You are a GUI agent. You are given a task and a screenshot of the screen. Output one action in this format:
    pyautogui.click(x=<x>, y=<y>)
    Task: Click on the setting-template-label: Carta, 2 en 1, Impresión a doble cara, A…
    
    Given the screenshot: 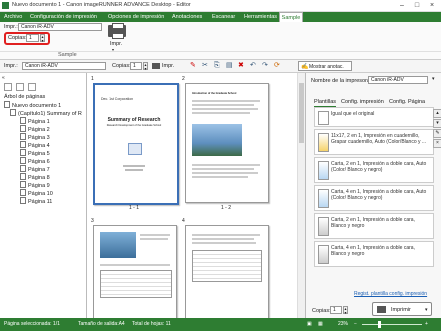 What is the action you would take?
    pyautogui.click(x=379, y=167)
    